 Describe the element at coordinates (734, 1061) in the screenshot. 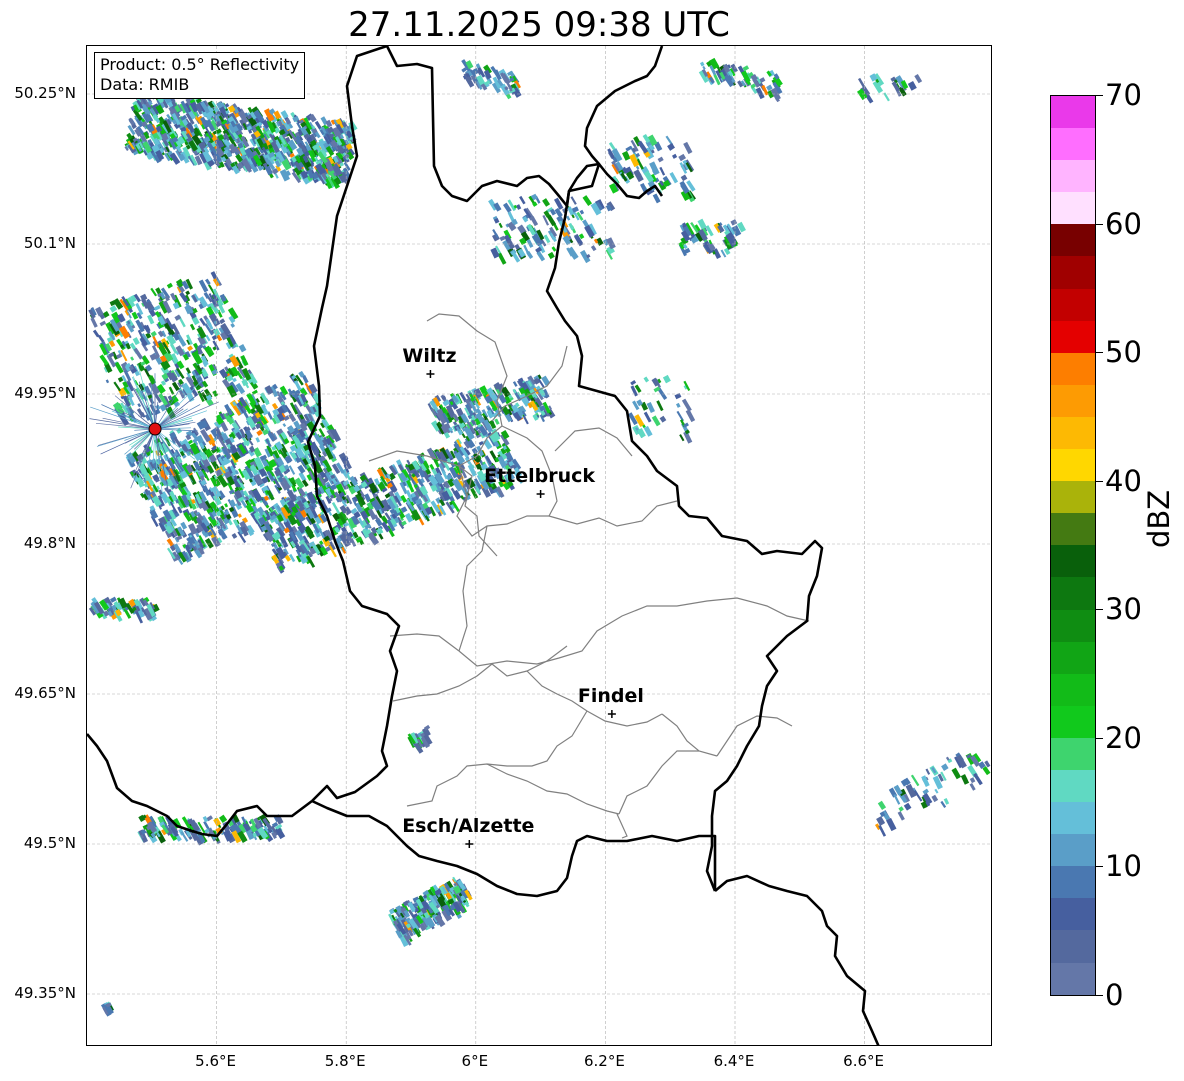

I see `lon-tick-label: 6.4°E` at that location.